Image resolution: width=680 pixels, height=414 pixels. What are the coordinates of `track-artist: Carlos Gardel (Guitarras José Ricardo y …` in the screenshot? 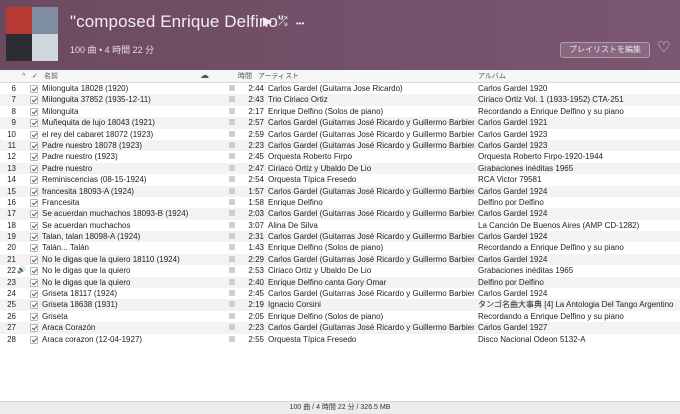 It's located at (371, 294).